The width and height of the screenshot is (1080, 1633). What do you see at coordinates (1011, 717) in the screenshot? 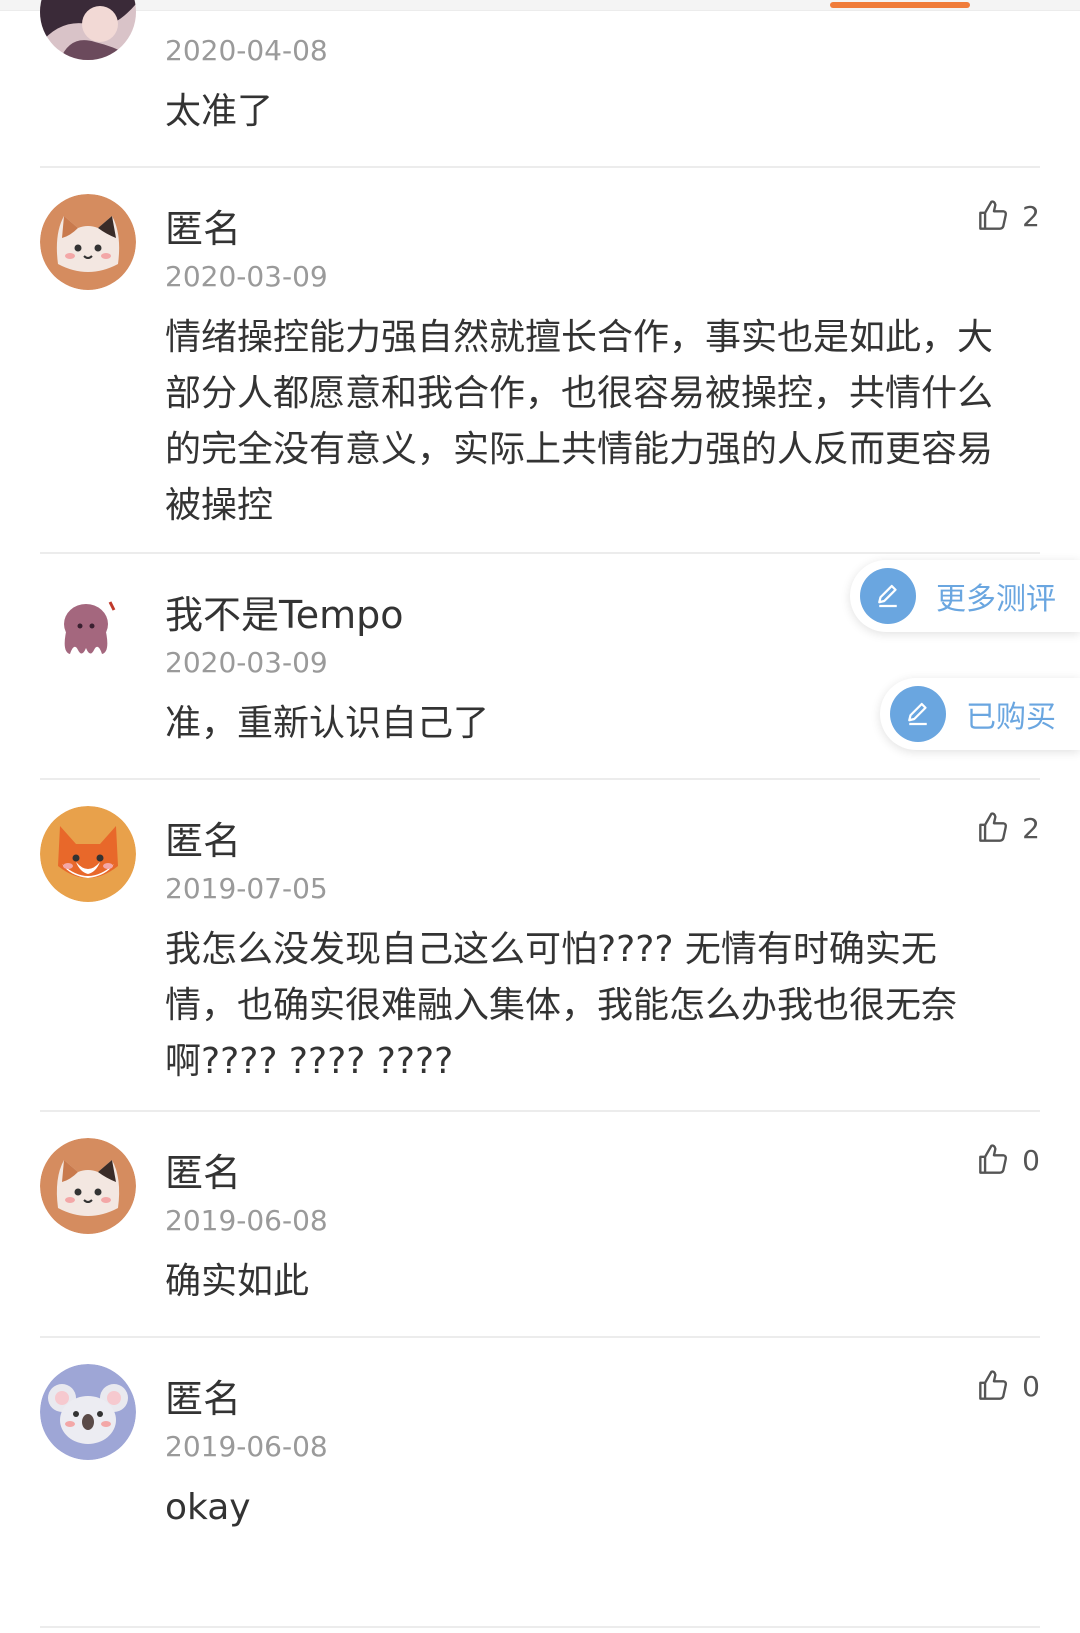
I see `purchased-label: 已购买` at bounding box center [1011, 717].